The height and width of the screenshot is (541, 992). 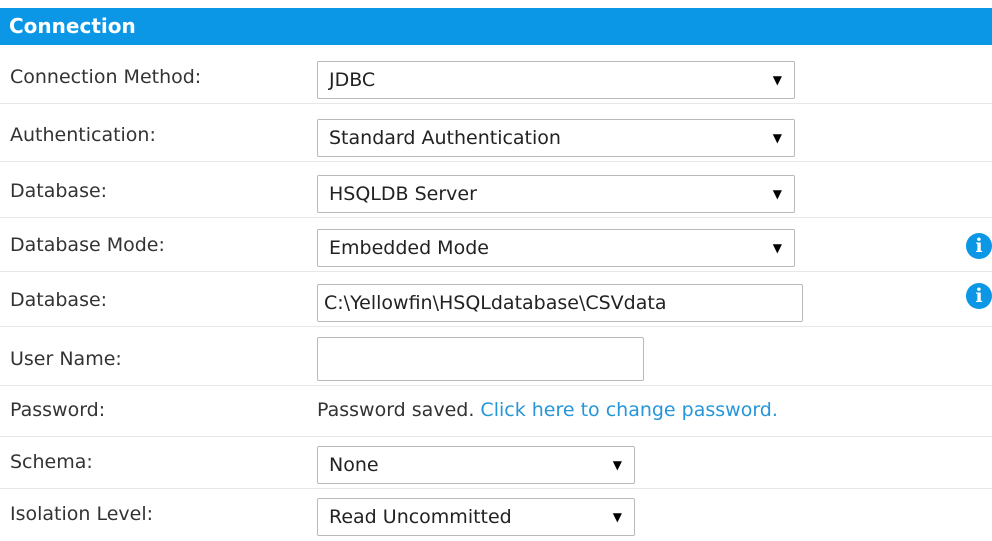 What do you see at coordinates (496, 26) in the screenshot?
I see `connection-section-header: Connection` at bounding box center [496, 26].